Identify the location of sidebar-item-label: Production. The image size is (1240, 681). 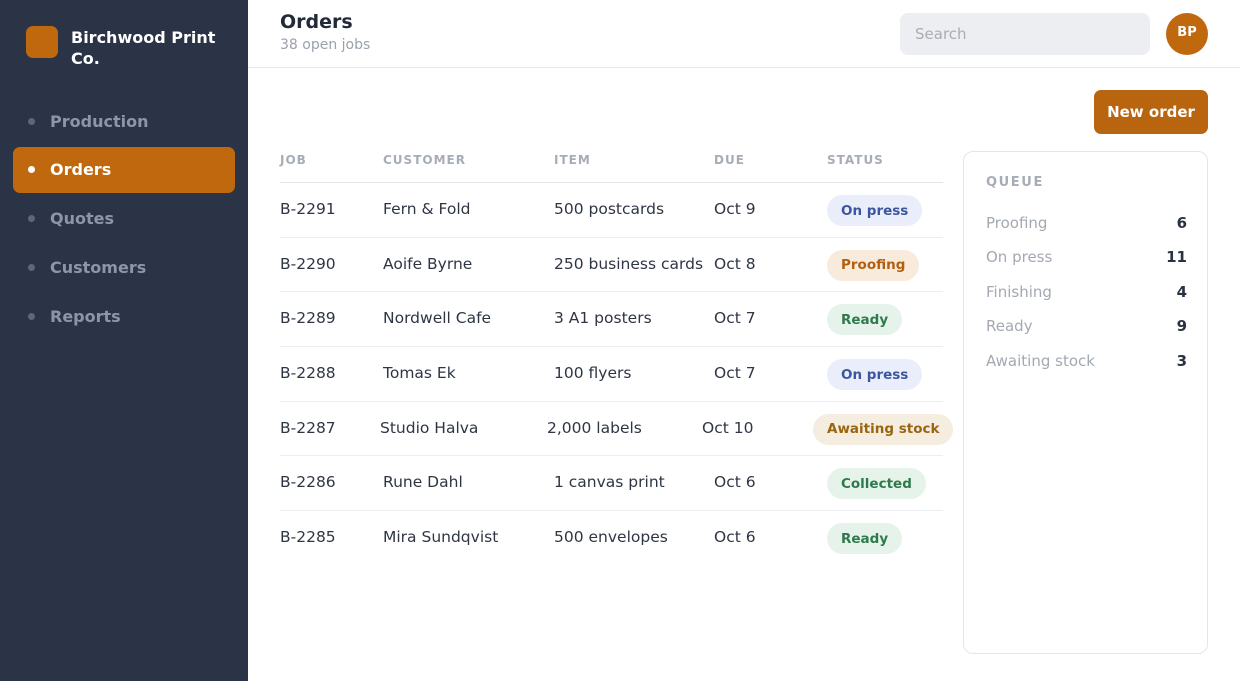
(99, 121).